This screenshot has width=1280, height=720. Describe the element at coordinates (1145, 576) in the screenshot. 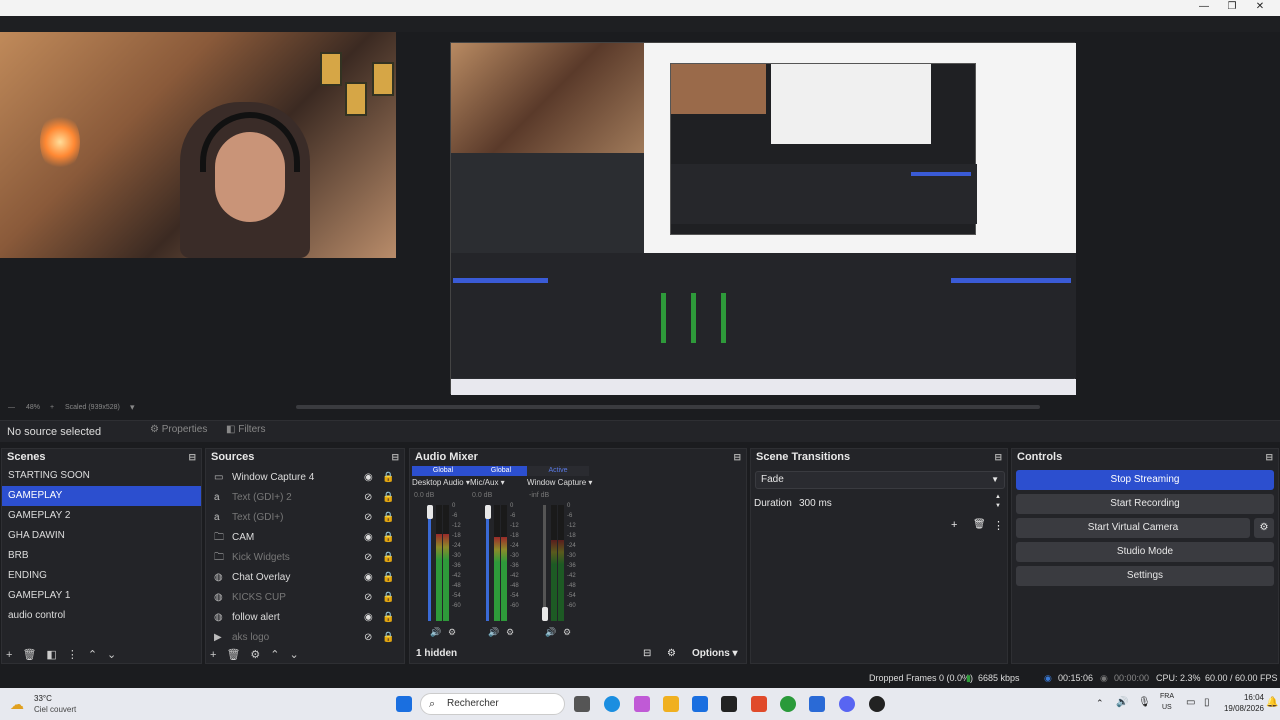

I see `settings-button: Settings` at that location.